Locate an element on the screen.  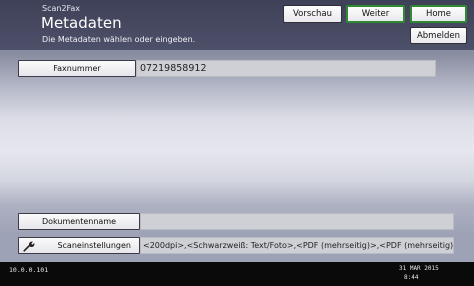
document-name-button: Dokumentenname is located at coordinates (79, 221).